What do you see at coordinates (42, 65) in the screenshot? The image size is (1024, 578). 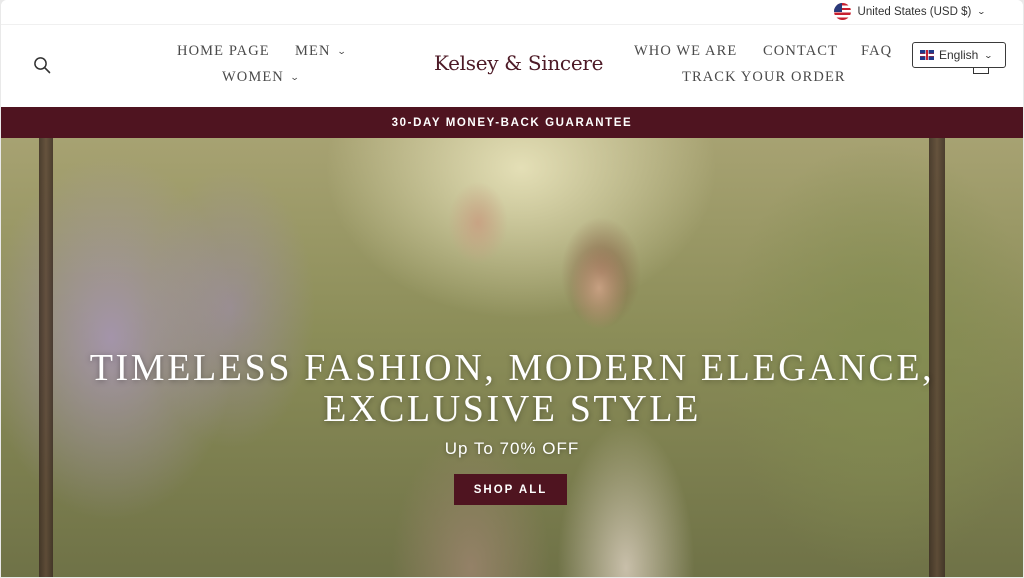 I see `search-icon` at bounding box center [42, 65].